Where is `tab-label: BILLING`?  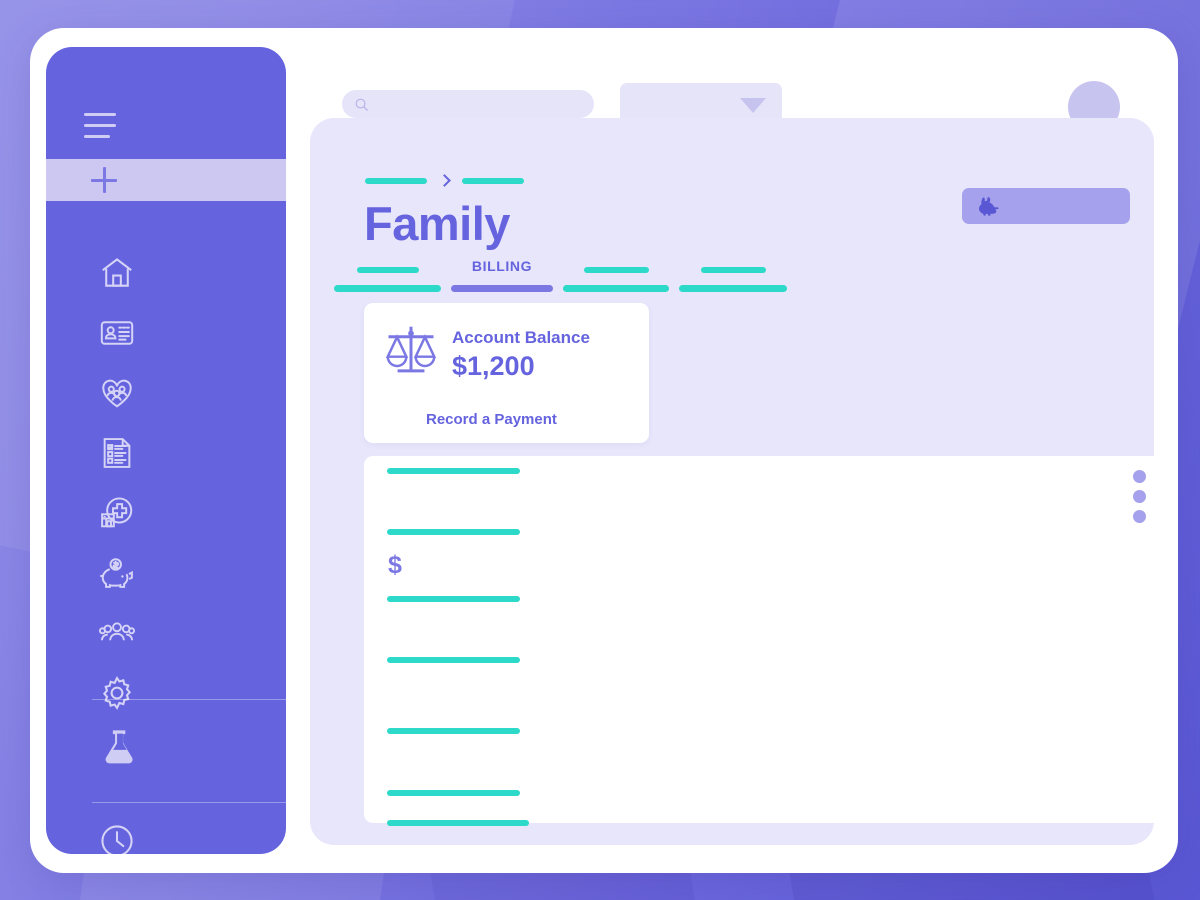 tab-label: BILLING is located at coordinates (502, 266).